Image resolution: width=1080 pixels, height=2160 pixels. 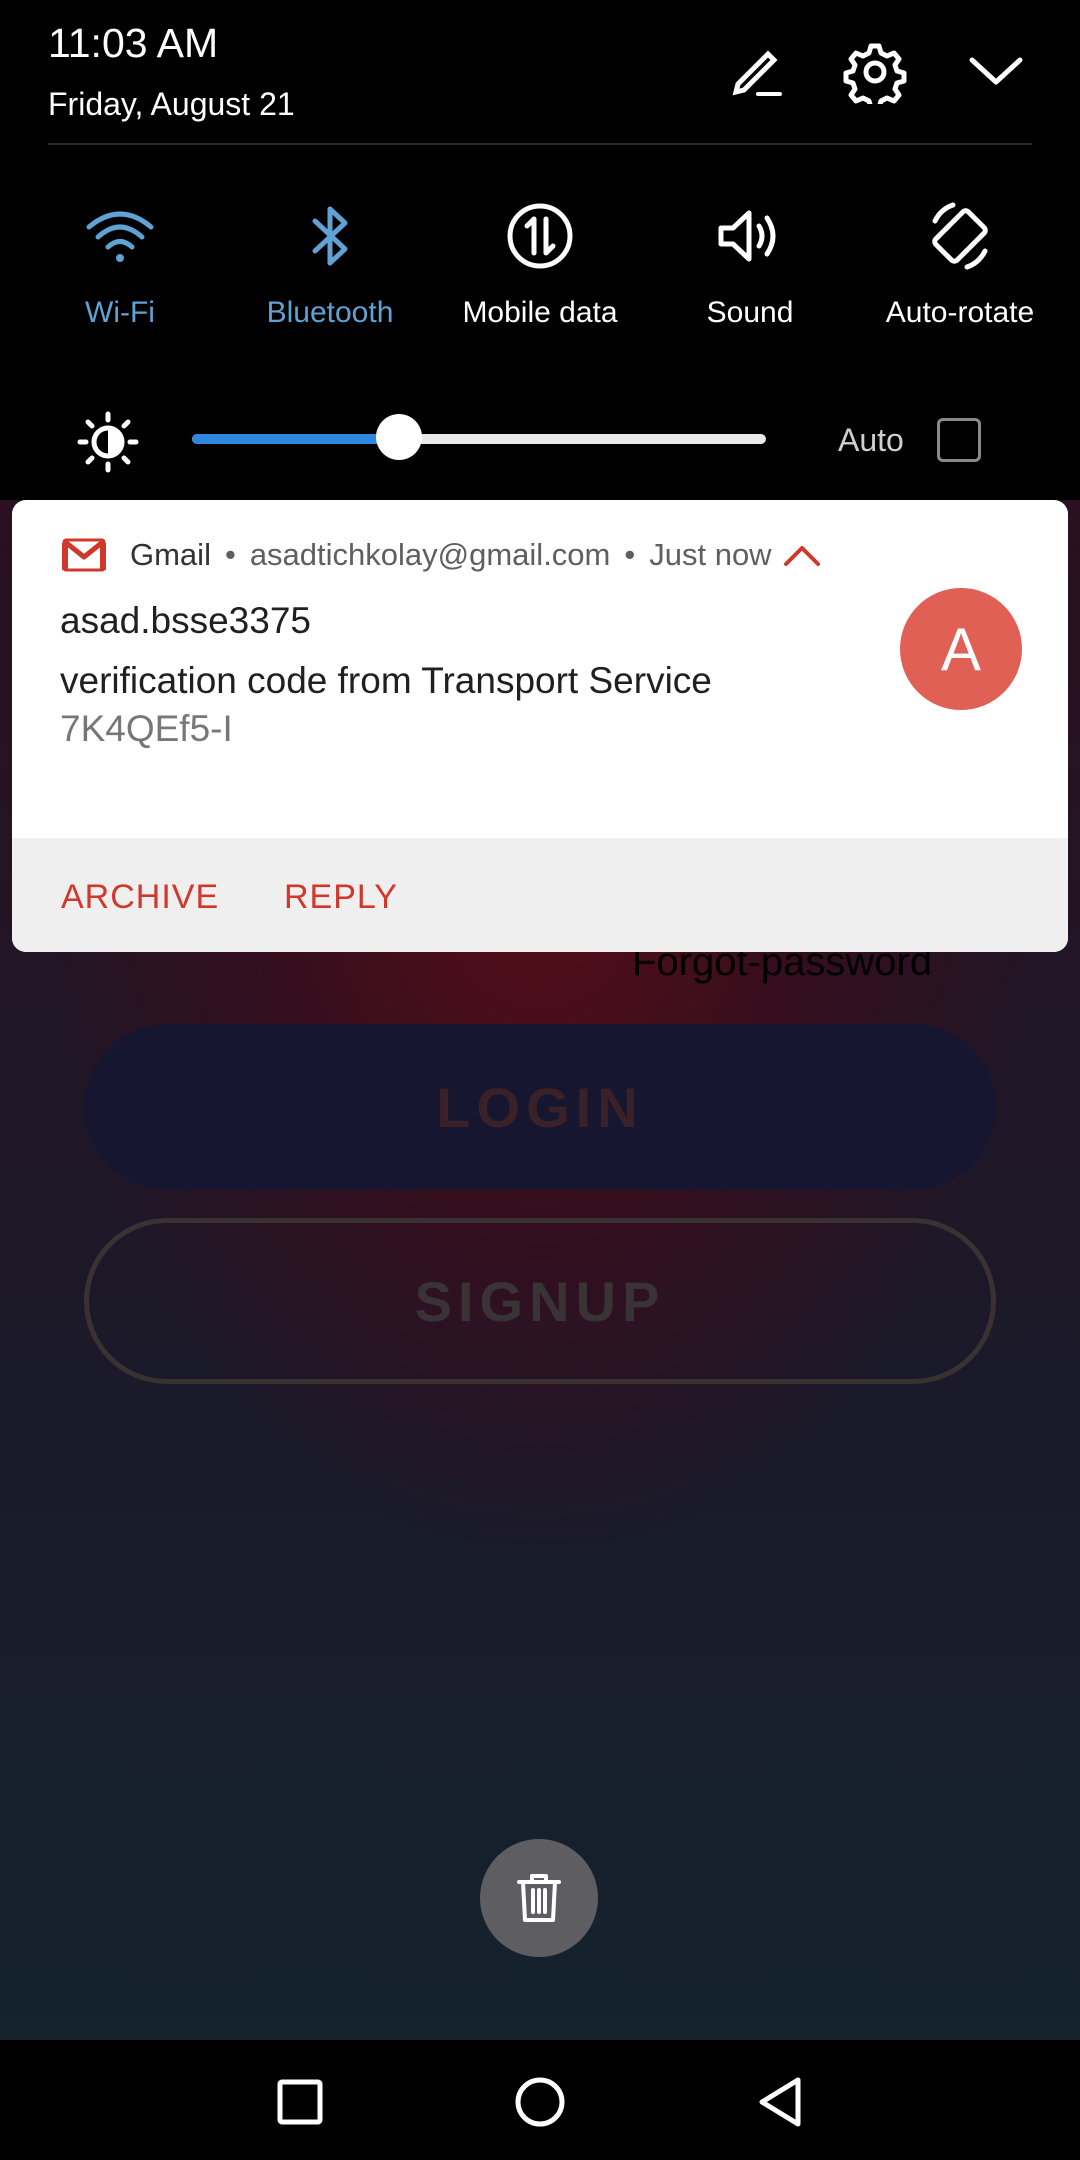 I want to click on notification-app-name: Gmail, so click(x=170, y=554).